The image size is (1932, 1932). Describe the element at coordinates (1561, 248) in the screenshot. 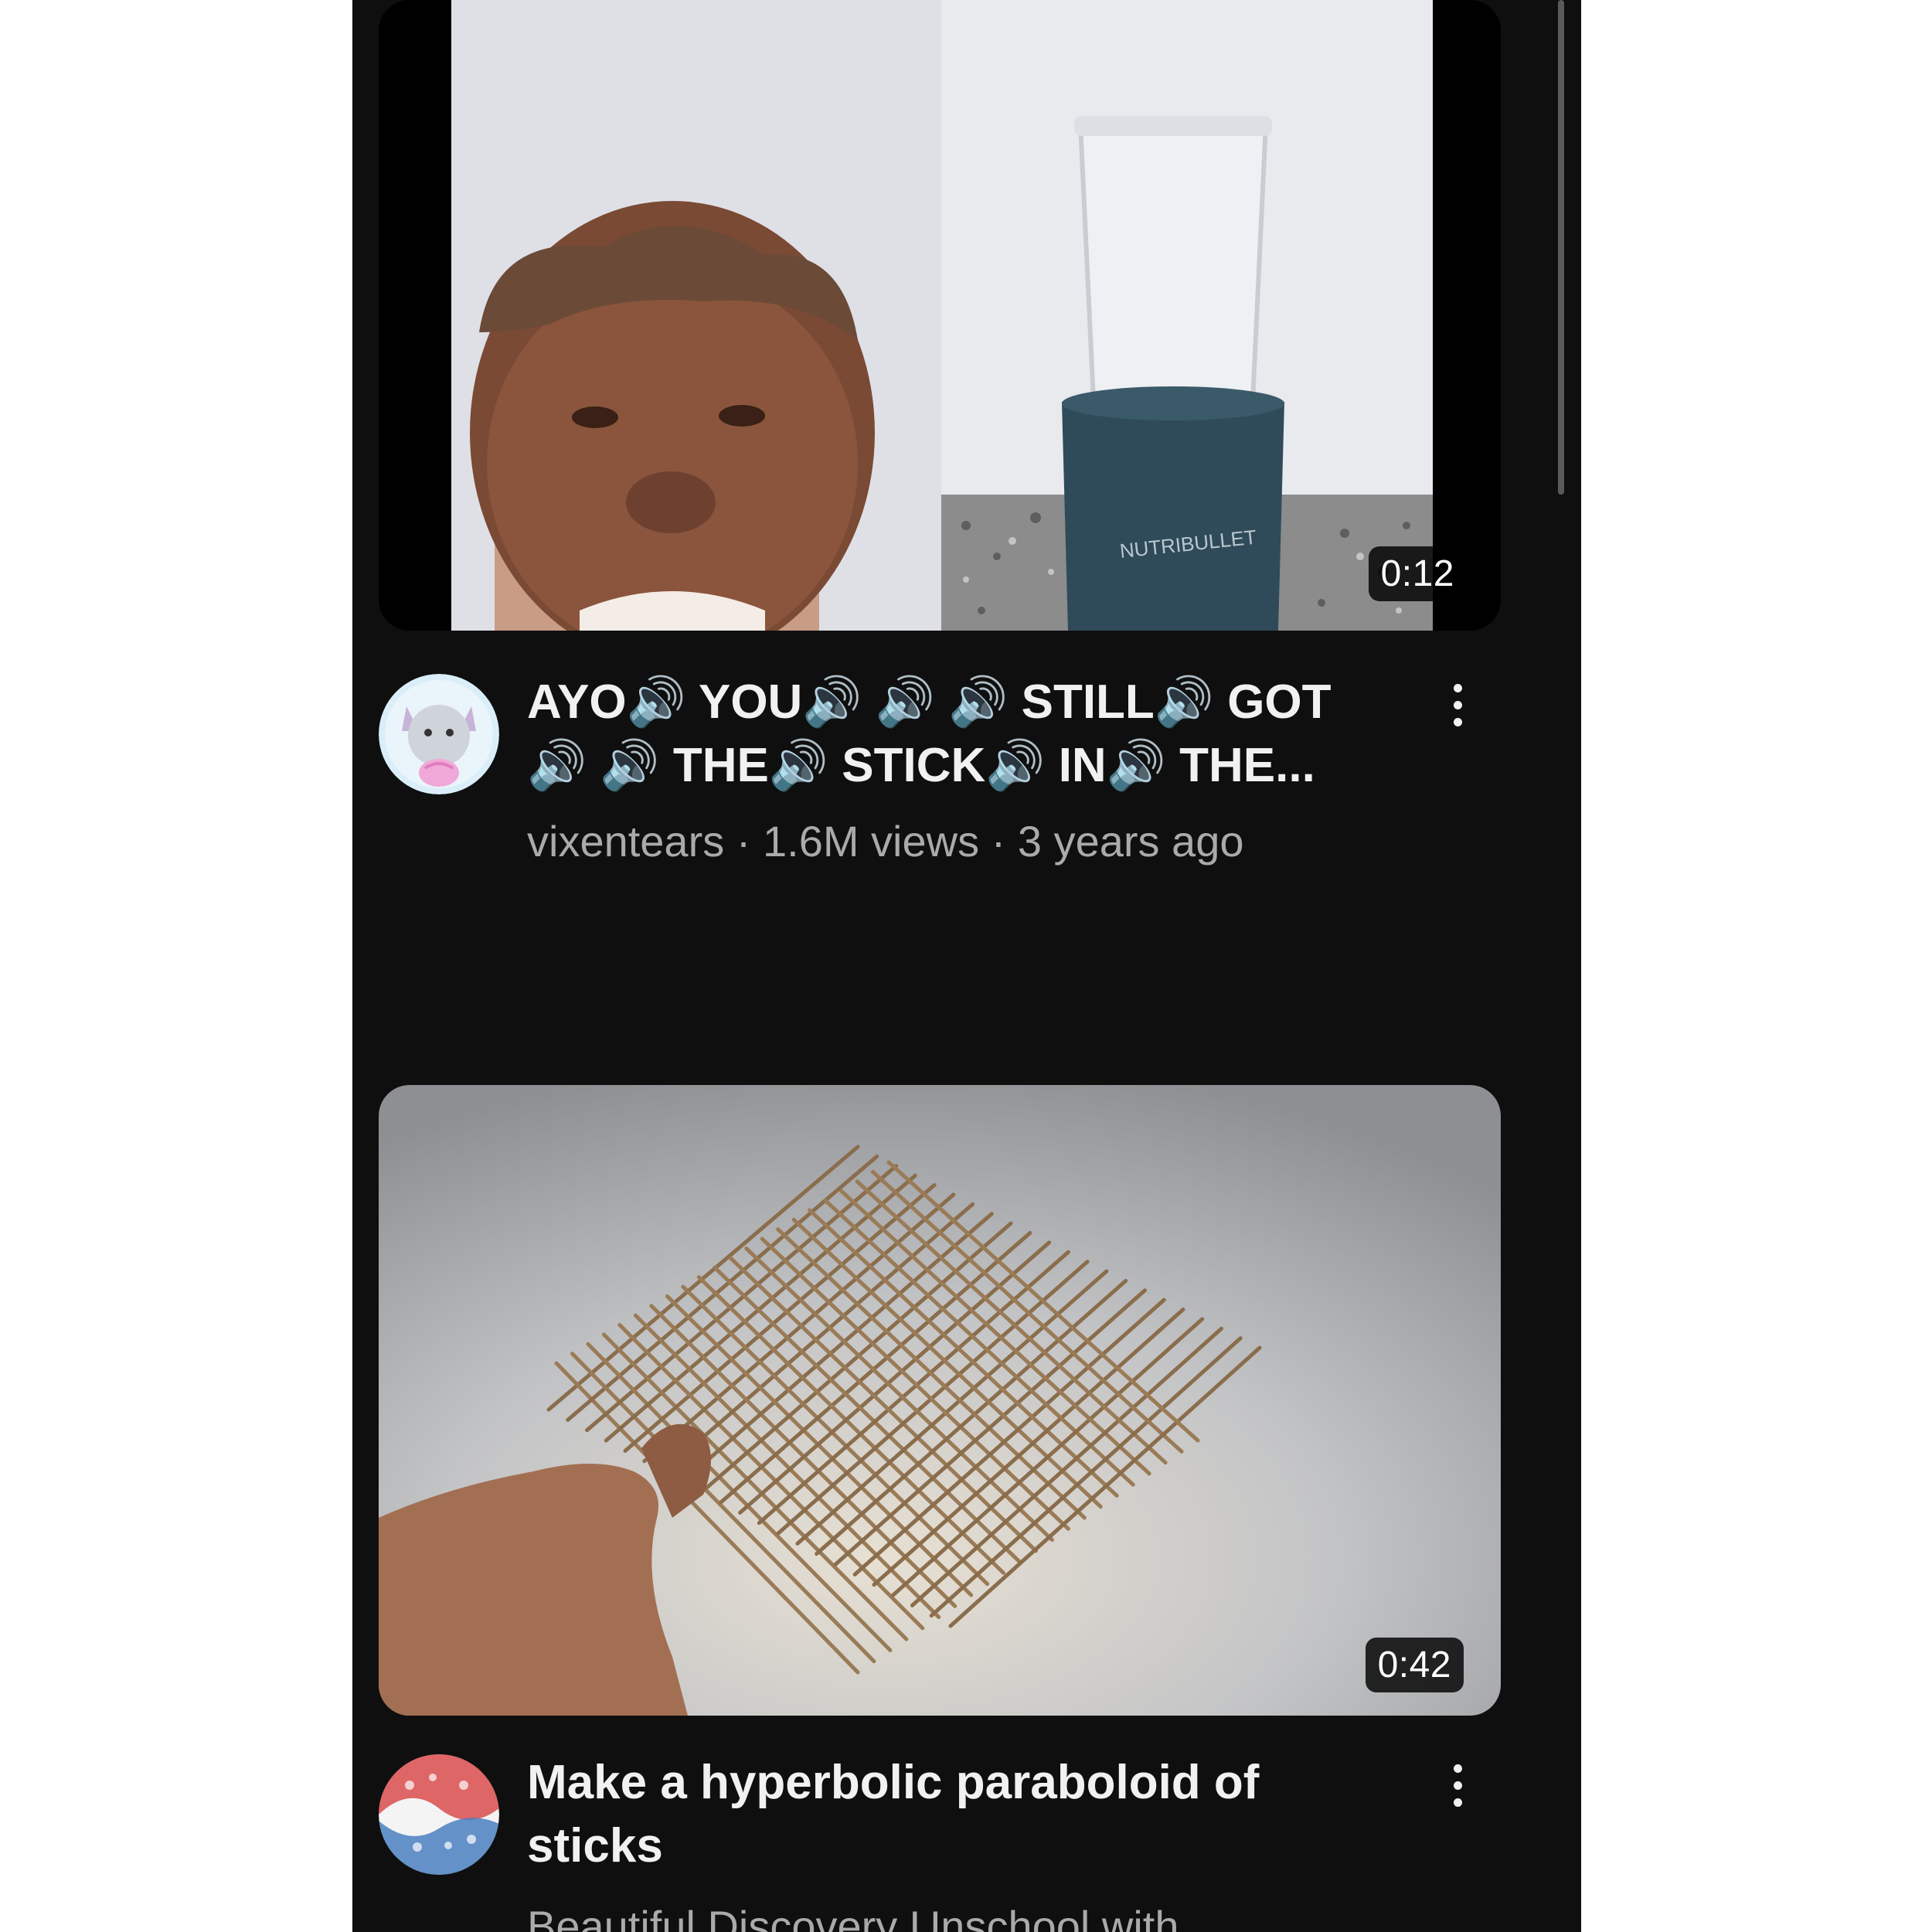

I see `scrollbar` at that location.